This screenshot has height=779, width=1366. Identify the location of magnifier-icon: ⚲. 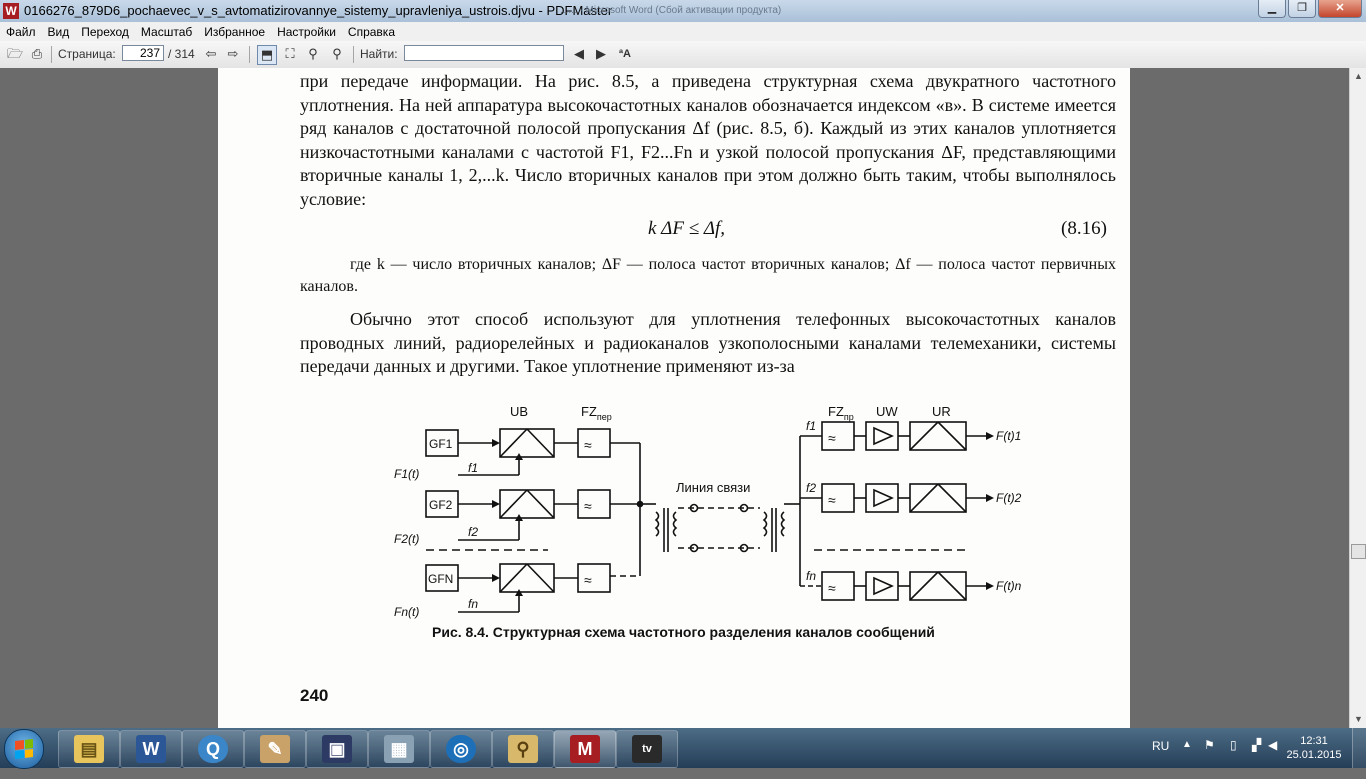
(523, 749).